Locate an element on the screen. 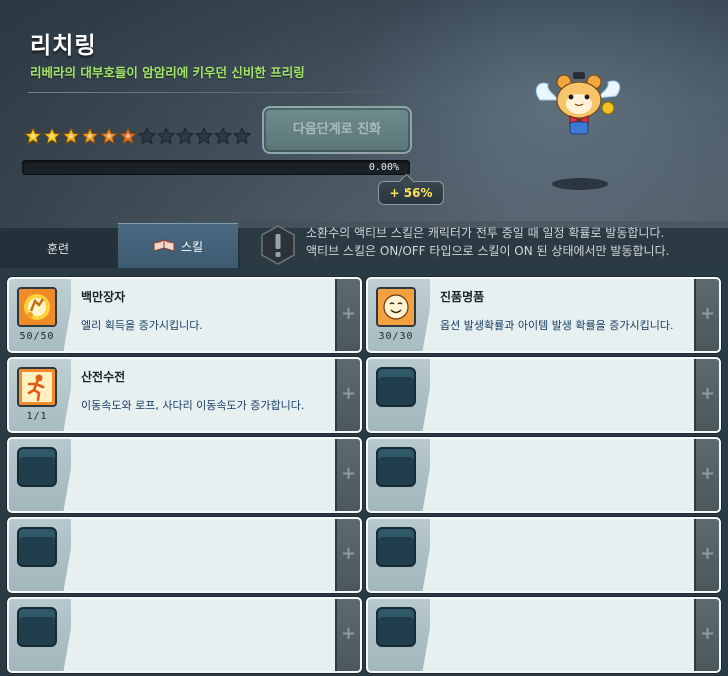 This screenshot has height=676, width=728. skill-slot: 1/1 산전수전 이동속도와 로프, 사다리 이동속도가 증가합니다. + is located at coordinates (184, 395).